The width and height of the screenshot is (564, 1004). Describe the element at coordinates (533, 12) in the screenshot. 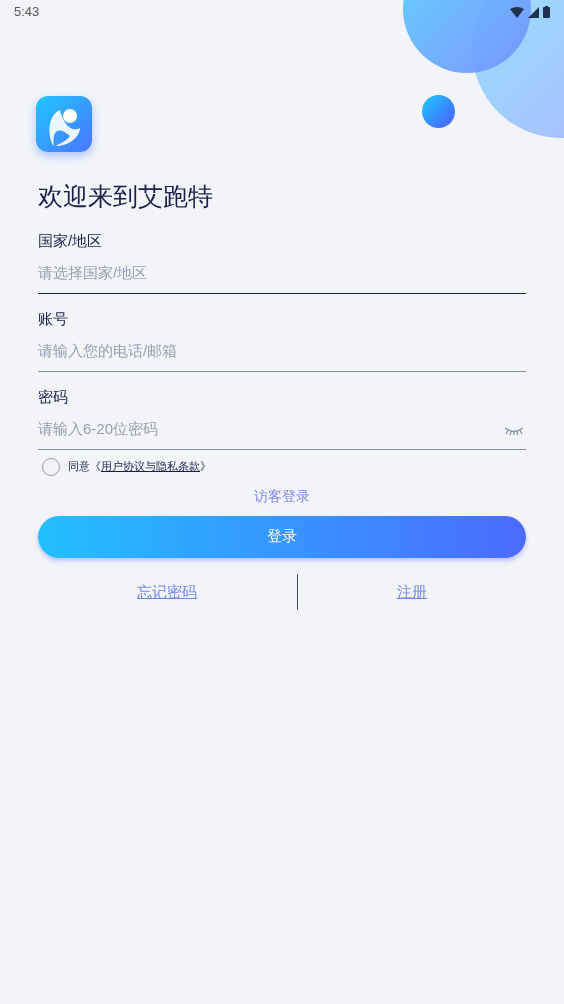

I see `signal-icon` at that location.